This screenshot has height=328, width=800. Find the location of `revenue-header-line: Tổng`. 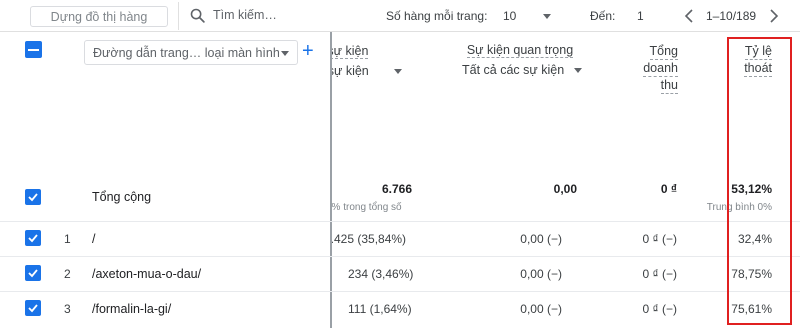

revenue-header-line: Tổng is located at coordinates (663, 52).